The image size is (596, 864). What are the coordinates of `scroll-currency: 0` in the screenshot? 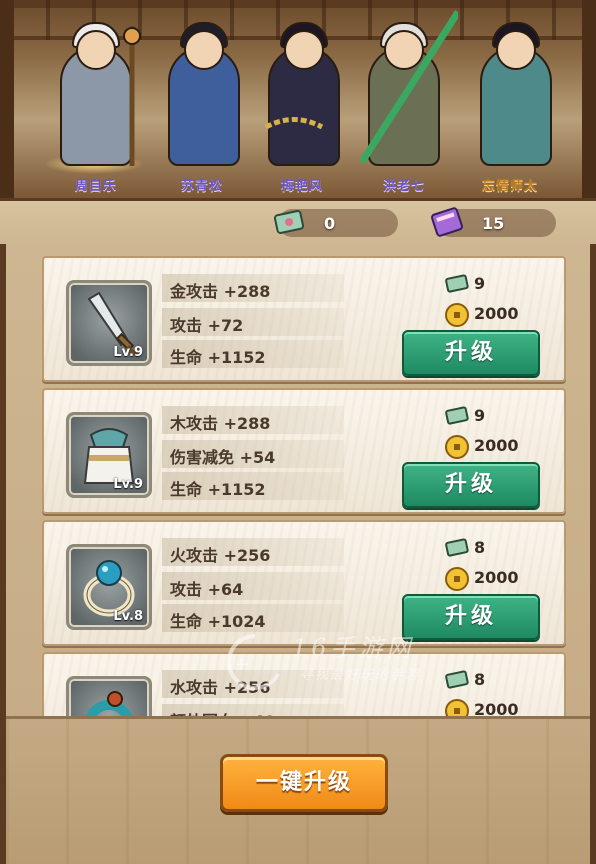 It's located at (335, 223).